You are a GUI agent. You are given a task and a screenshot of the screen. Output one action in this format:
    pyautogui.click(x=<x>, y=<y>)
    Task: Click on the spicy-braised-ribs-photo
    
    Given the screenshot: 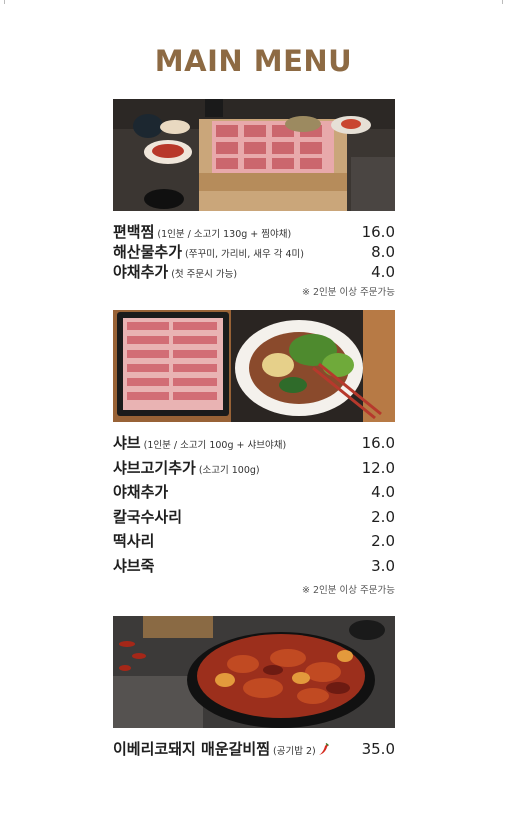 What is the action you would take?
    pyautogui.click(x=254, y=672)
    